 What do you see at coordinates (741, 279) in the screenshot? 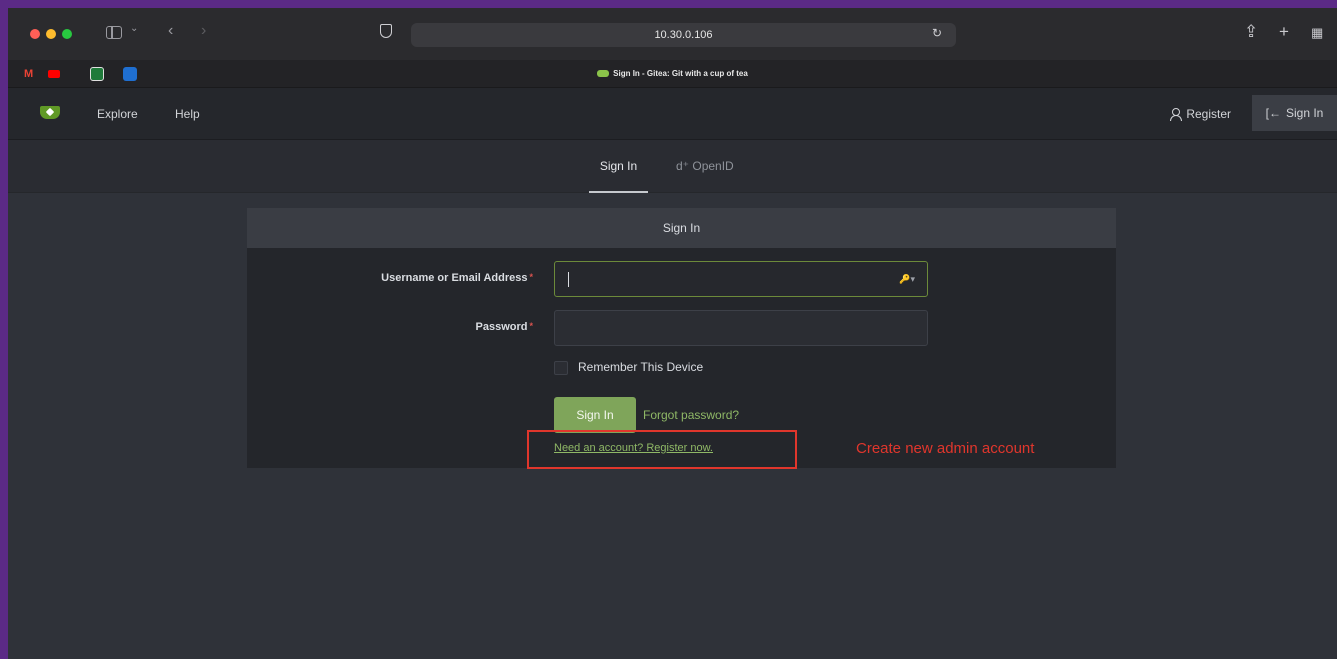
I see `username-input: 🔑▾` at bounding box center [741, 279].